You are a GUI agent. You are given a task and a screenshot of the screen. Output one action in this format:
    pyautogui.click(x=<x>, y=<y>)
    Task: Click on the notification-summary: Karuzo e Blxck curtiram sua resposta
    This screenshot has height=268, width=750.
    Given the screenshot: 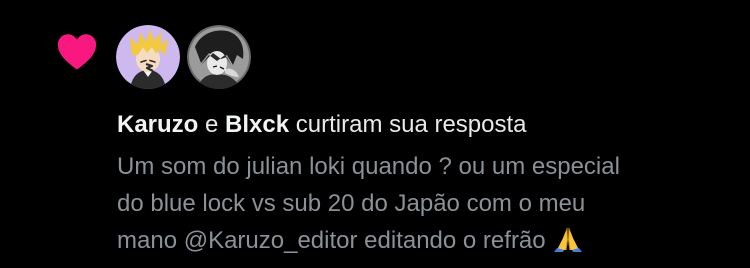 What is the action you would take?
    pyautogui.click(x=427, y=125)
    